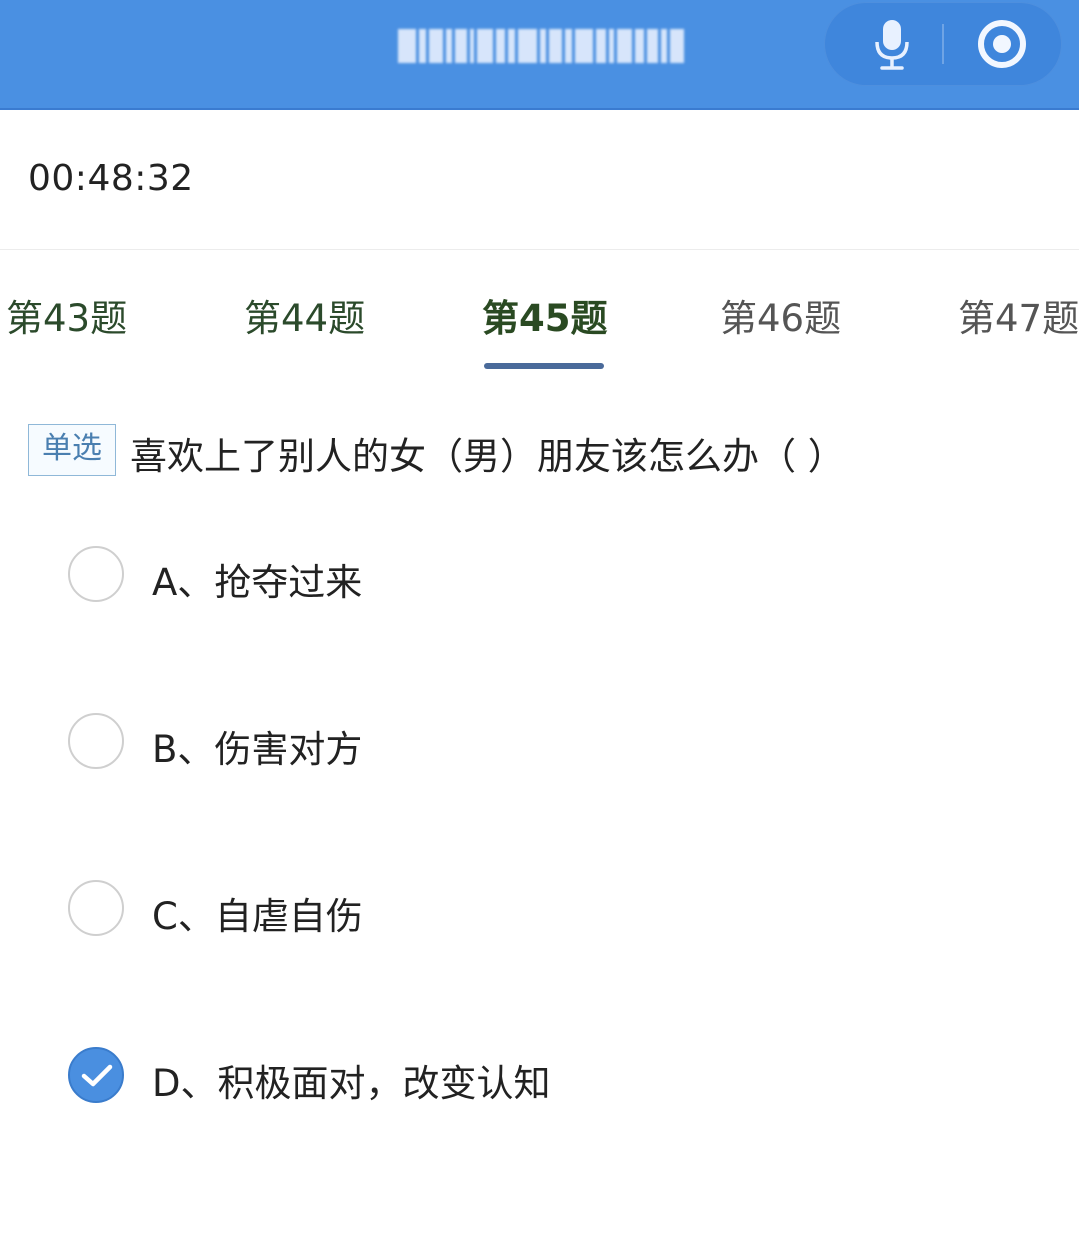  Describe the element at coordinates (257, 749) in the screenshot. I see `option-b-label: B、伤害对方` at that location.